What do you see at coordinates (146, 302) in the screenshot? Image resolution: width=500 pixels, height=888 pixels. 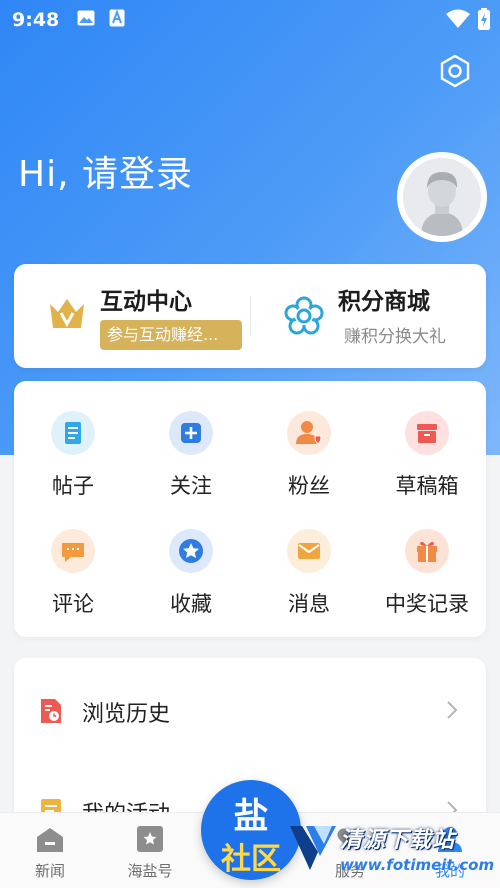 I see `interaction-center-title: 互动中心` at bounding box center [146, 302].